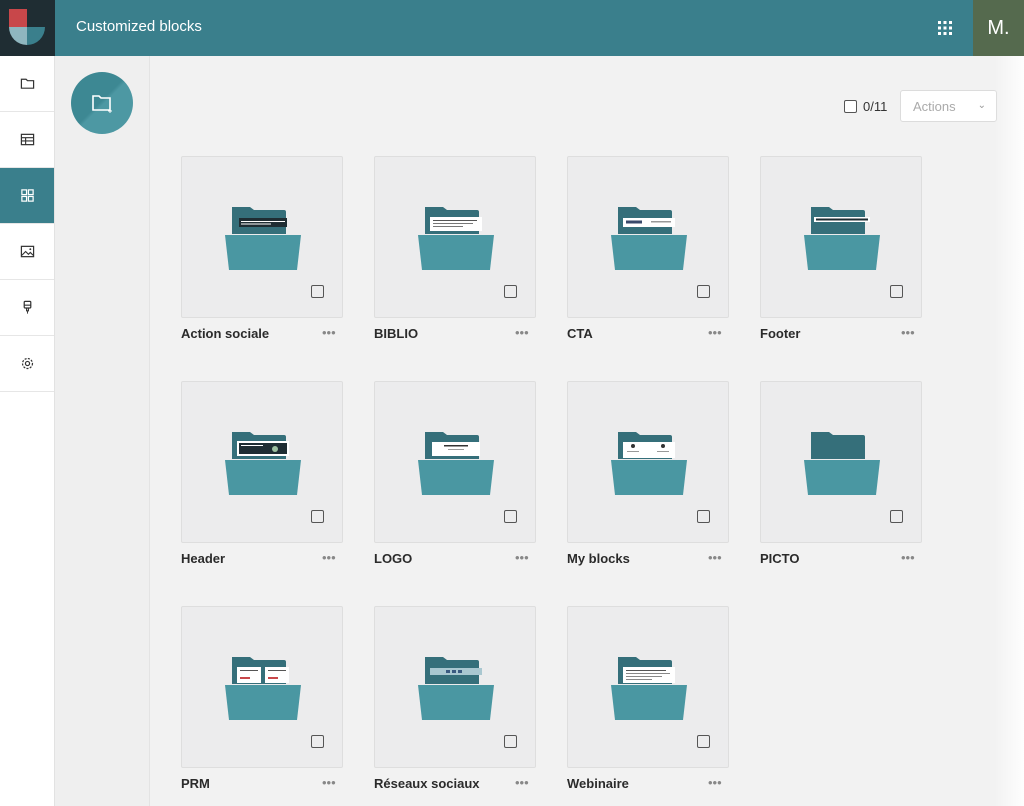 This screenshot has width=1024, height=806. Describe the element at coordinates (998, 28) in the screenshot. I see `user-avatar: M.` at that location.